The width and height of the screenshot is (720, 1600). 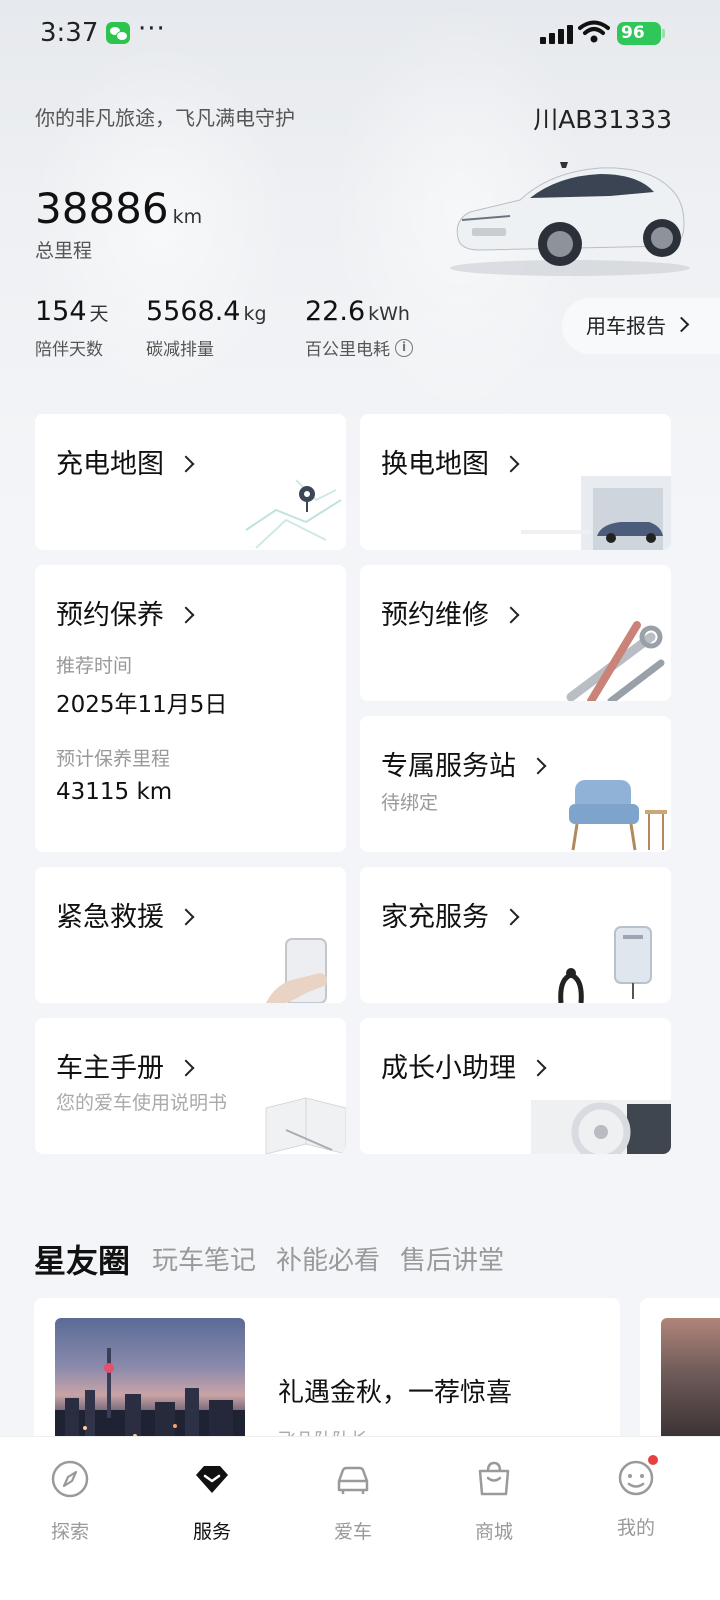 I want to click on community-tab-notes: 玩车笔记, so click(x=204, y=1258).